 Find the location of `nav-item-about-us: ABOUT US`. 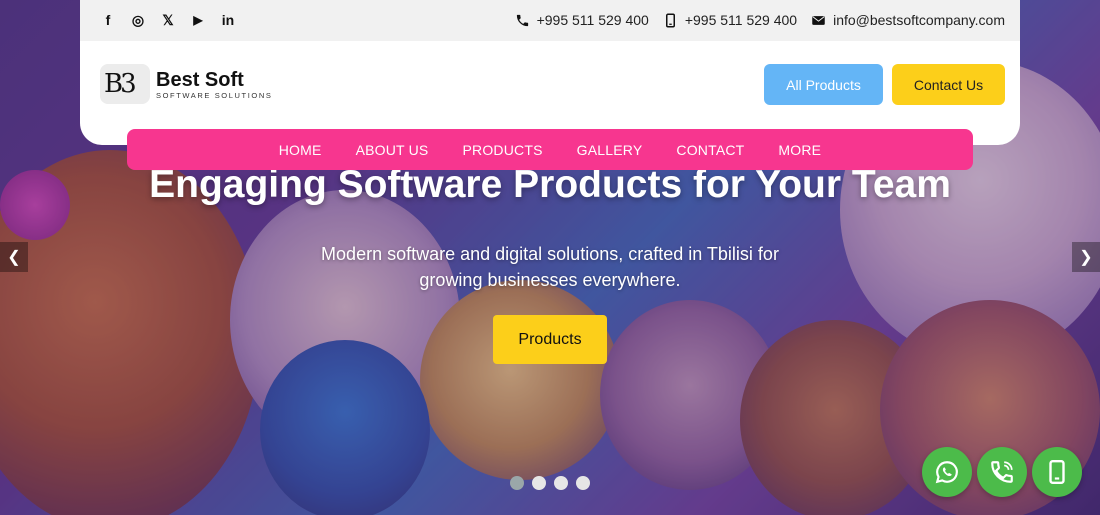

nav-item-about-us: ABOUT US is located at coordinates (392, 150).